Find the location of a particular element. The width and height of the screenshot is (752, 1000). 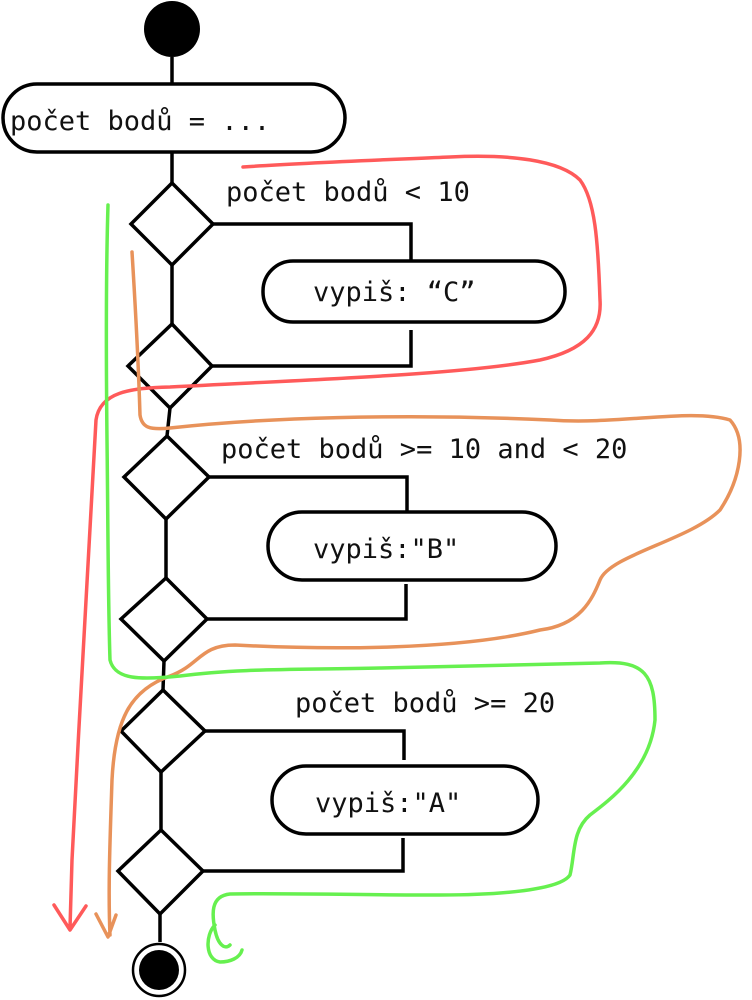

action-label: vypiš: “C” is located at coordinates (394, 292).